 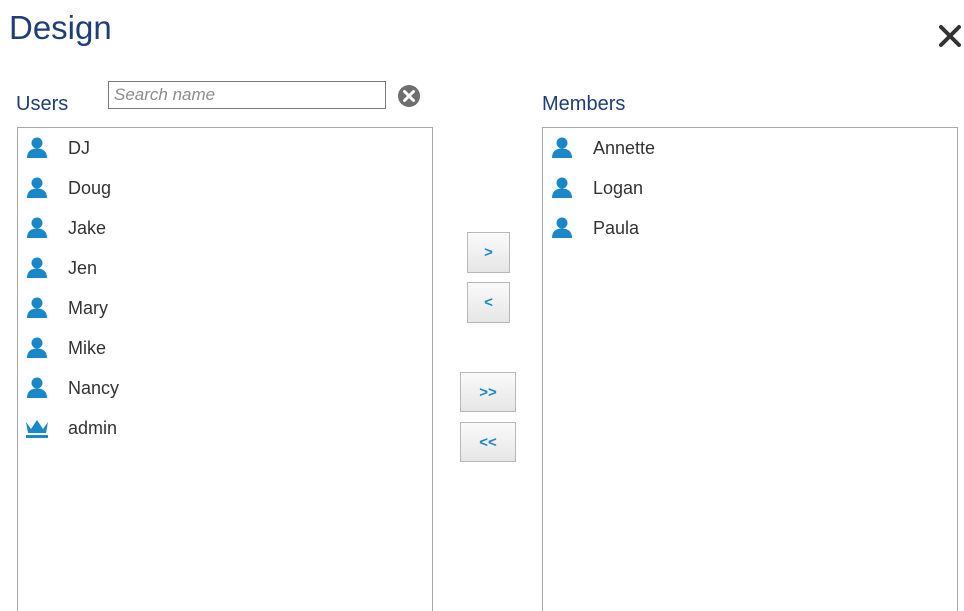 I want to click on list-item-label: Annette, so click(x=624, y=147).